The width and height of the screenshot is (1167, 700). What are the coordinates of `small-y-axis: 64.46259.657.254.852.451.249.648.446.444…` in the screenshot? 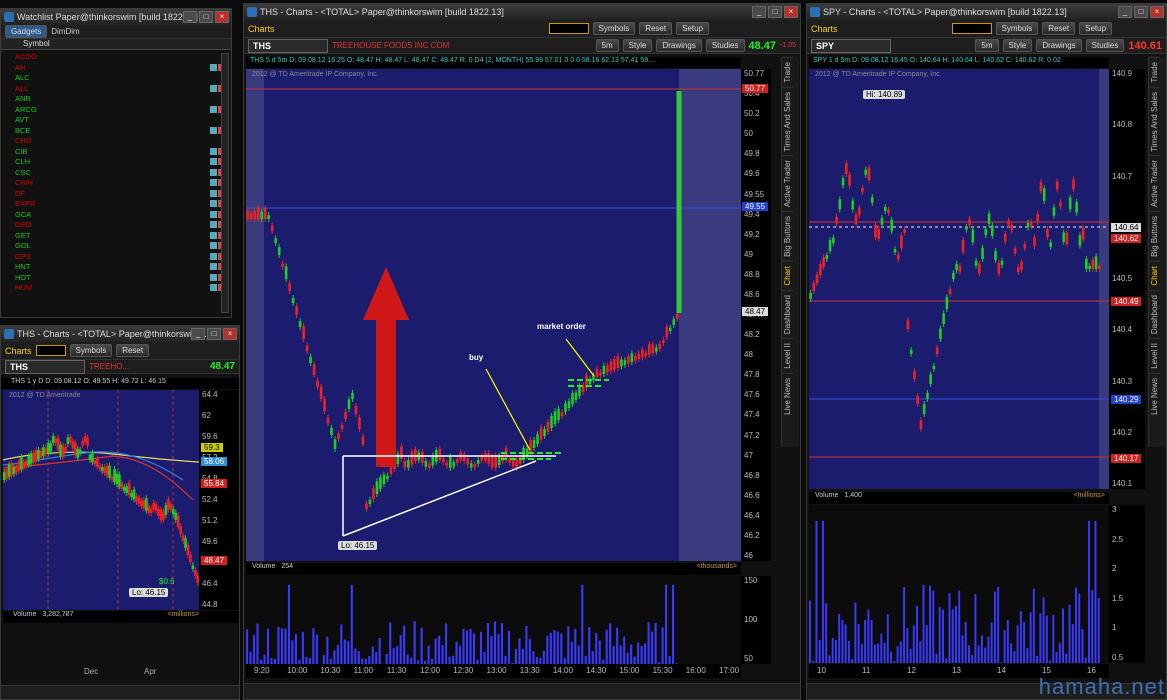 It's located at (219, 500).